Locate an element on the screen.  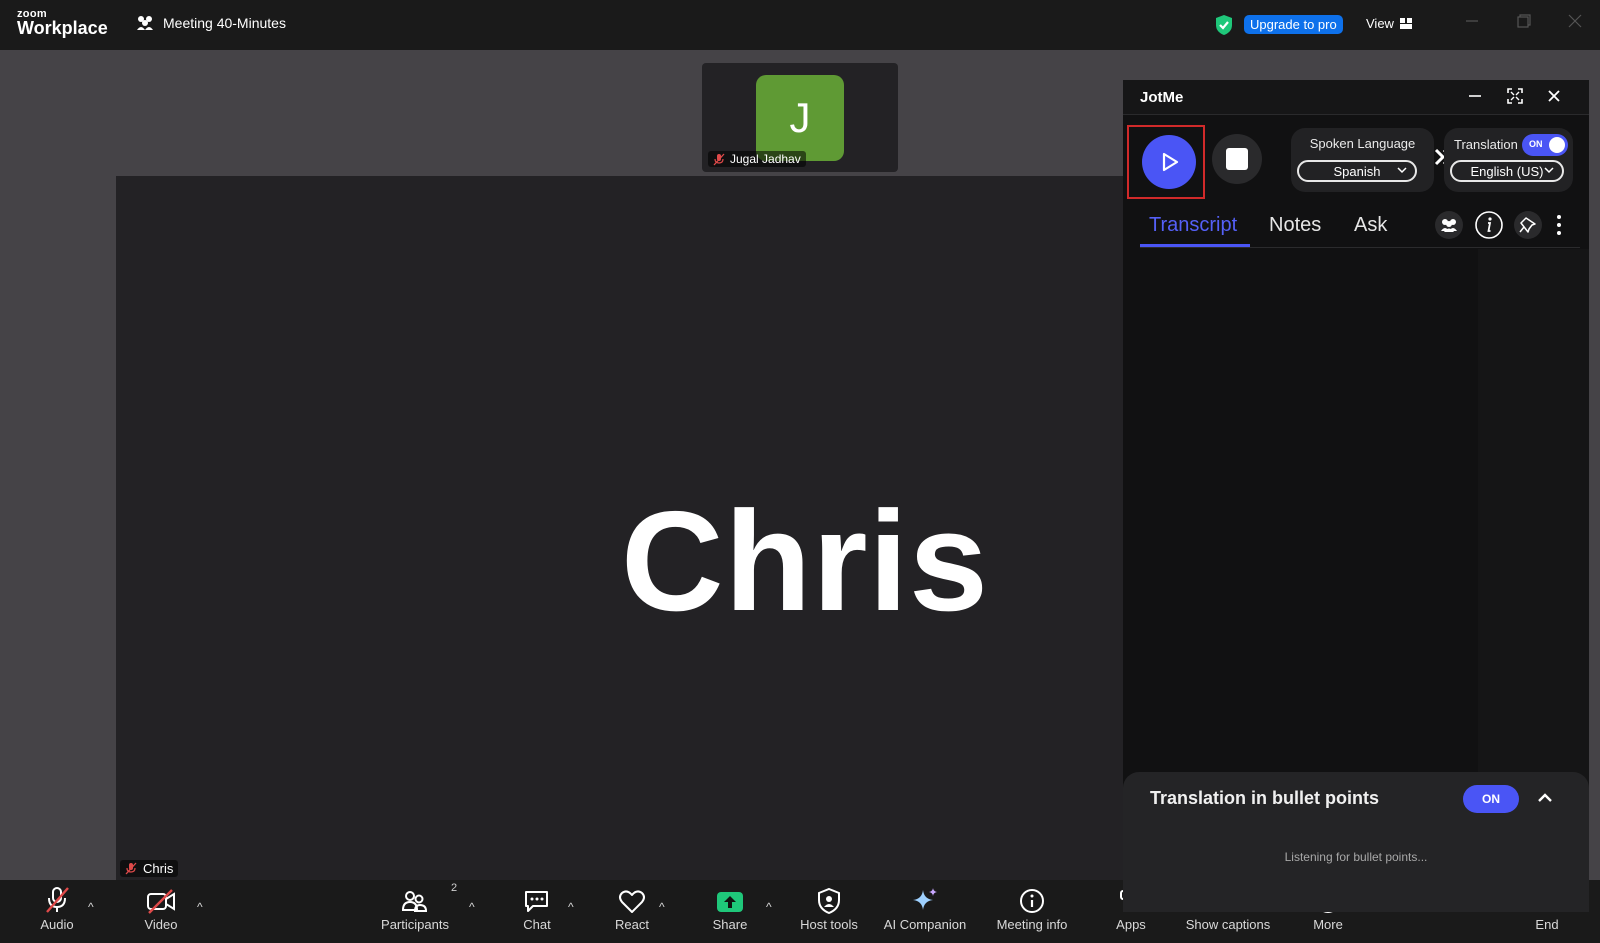
chat-icon is located at coordinates (537, 897).